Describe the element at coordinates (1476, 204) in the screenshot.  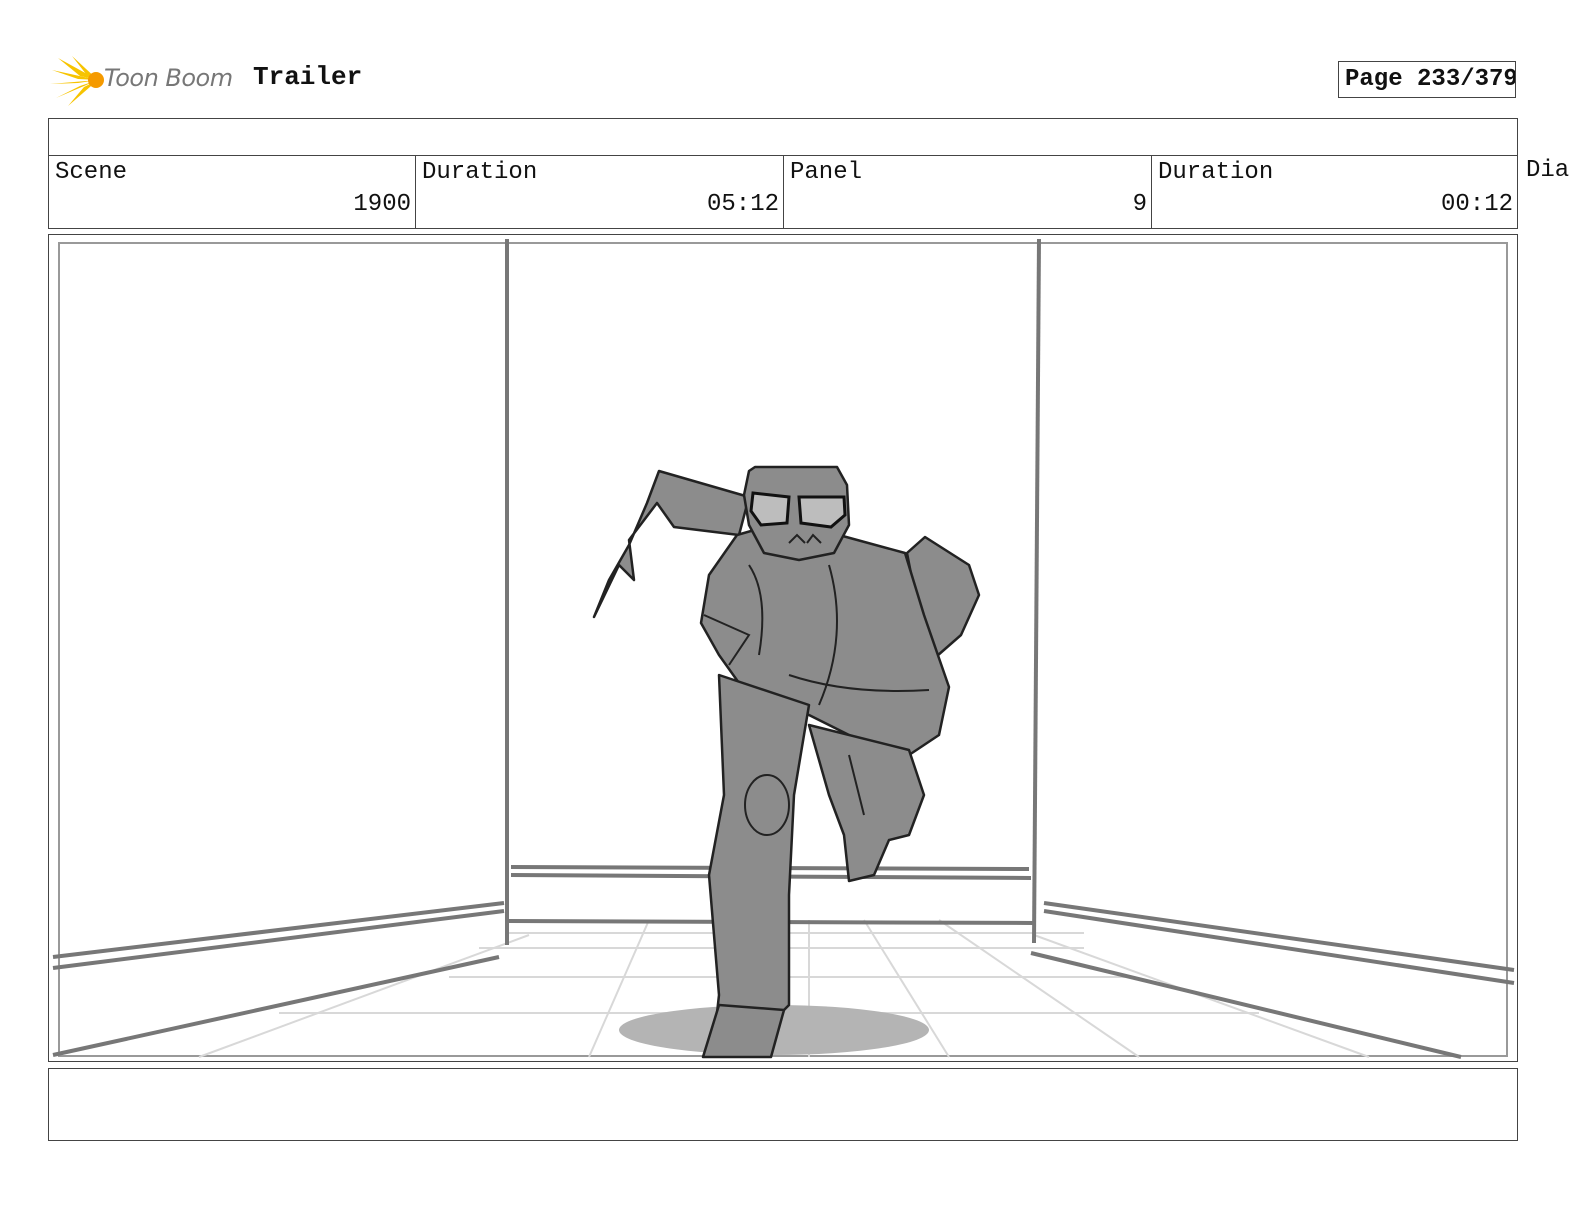
I see `panel-duration-value: 00:12` at that location.